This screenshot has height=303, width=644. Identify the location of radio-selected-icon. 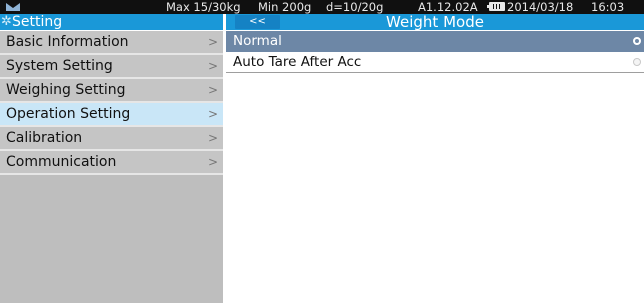
(637, 41).